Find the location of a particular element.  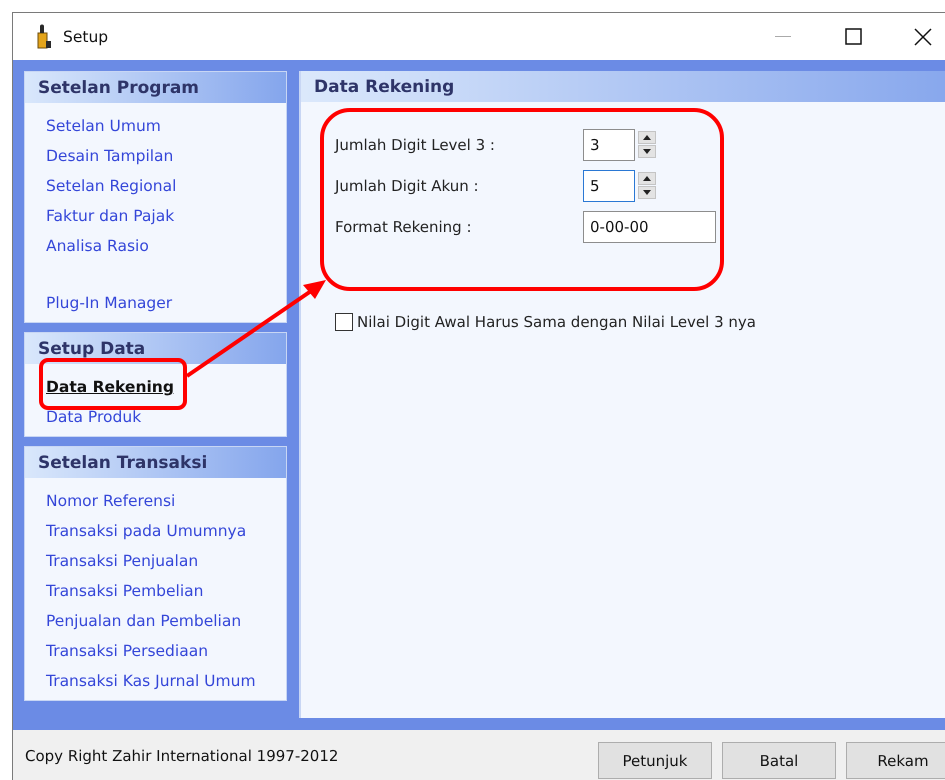

sidebar-link: Transaksi Kas Jurnal Umum is located at coordinates (151, 681).